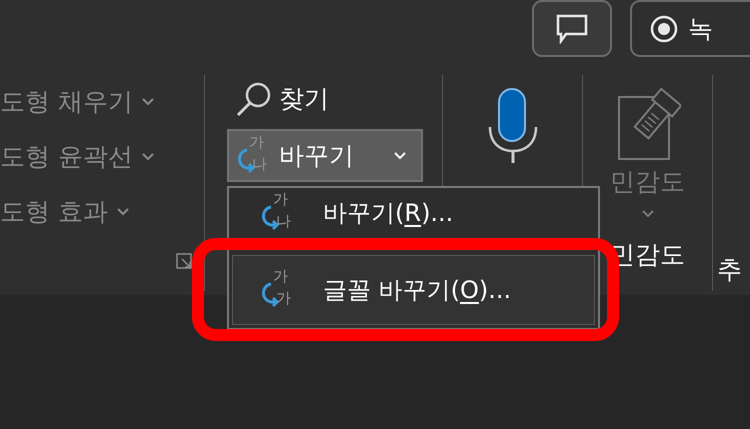  I want to click on record-icon, so click(664, 28).